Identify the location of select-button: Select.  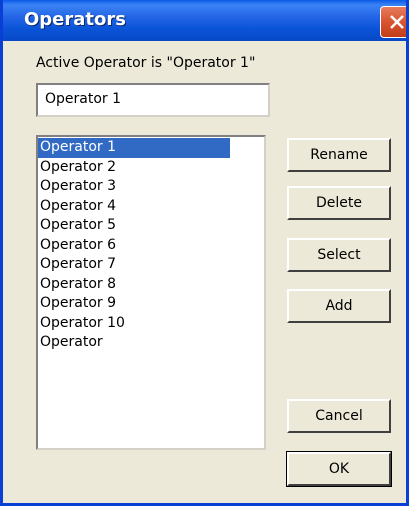
(339, 255).